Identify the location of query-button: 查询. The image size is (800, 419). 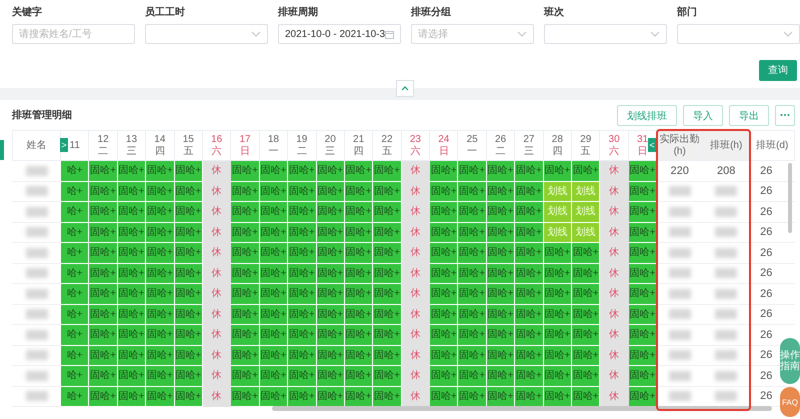
(778, 70).